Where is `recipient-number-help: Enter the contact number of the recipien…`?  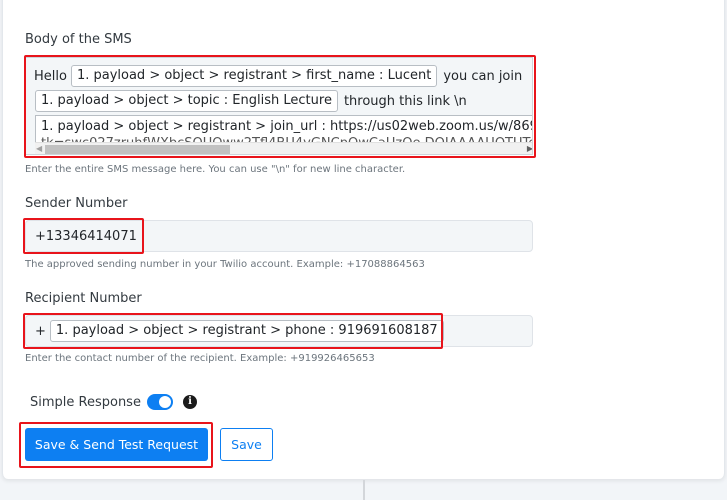
recipient-number-help: Enter the contact number of the recipien… is located at coordinates (200, 358).